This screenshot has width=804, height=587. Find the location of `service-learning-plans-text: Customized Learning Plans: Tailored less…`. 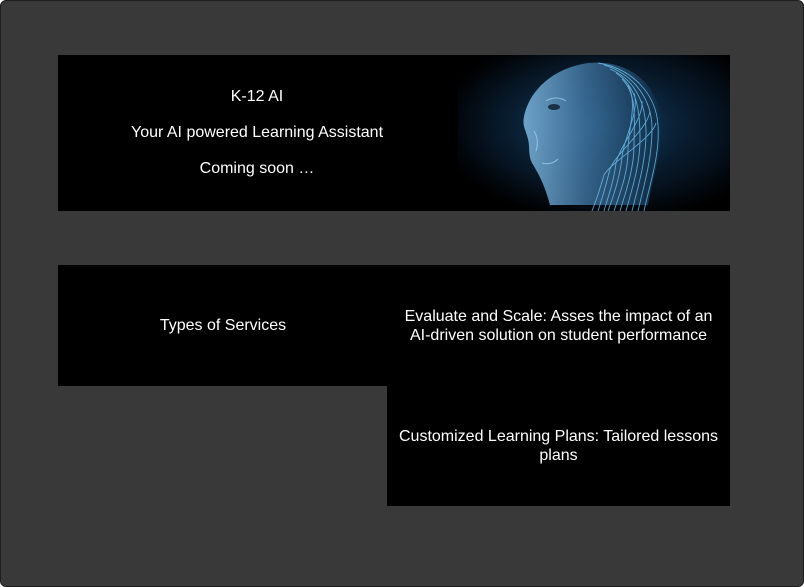

service-learning-plans-text: Customized Learning Plans: Tailored less… is located at coordinates (558, 445).